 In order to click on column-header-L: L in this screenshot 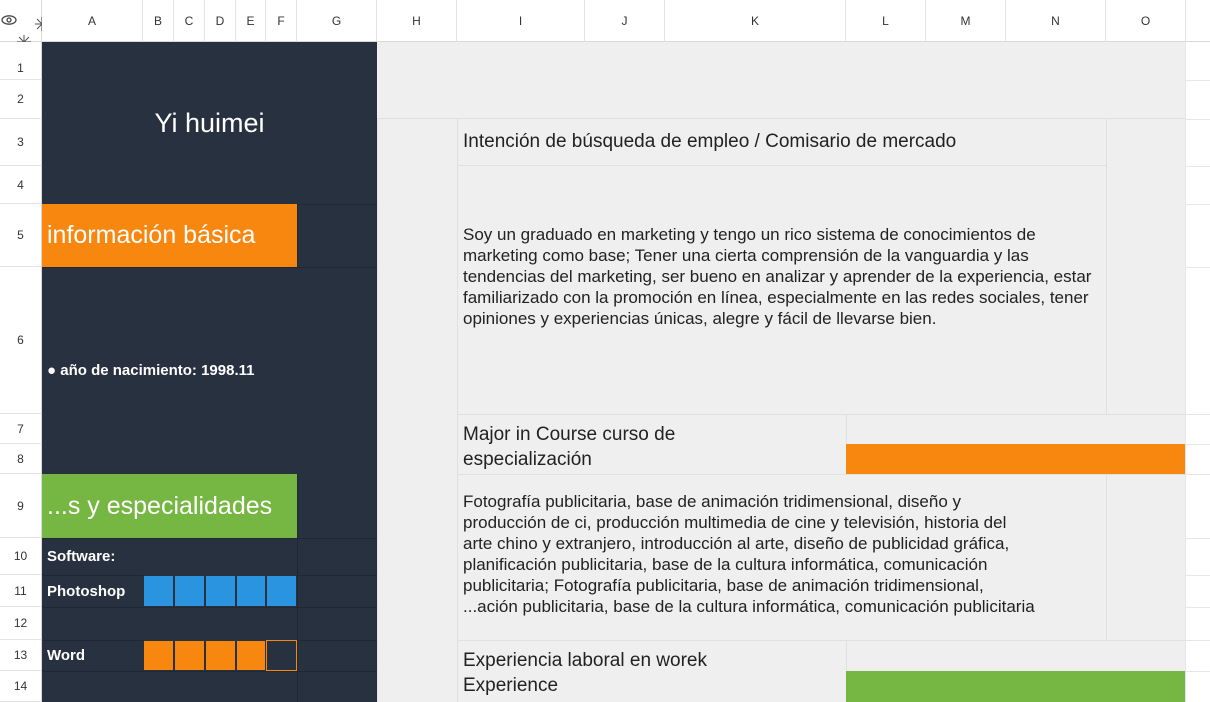, I will do `click(886, 21)`.